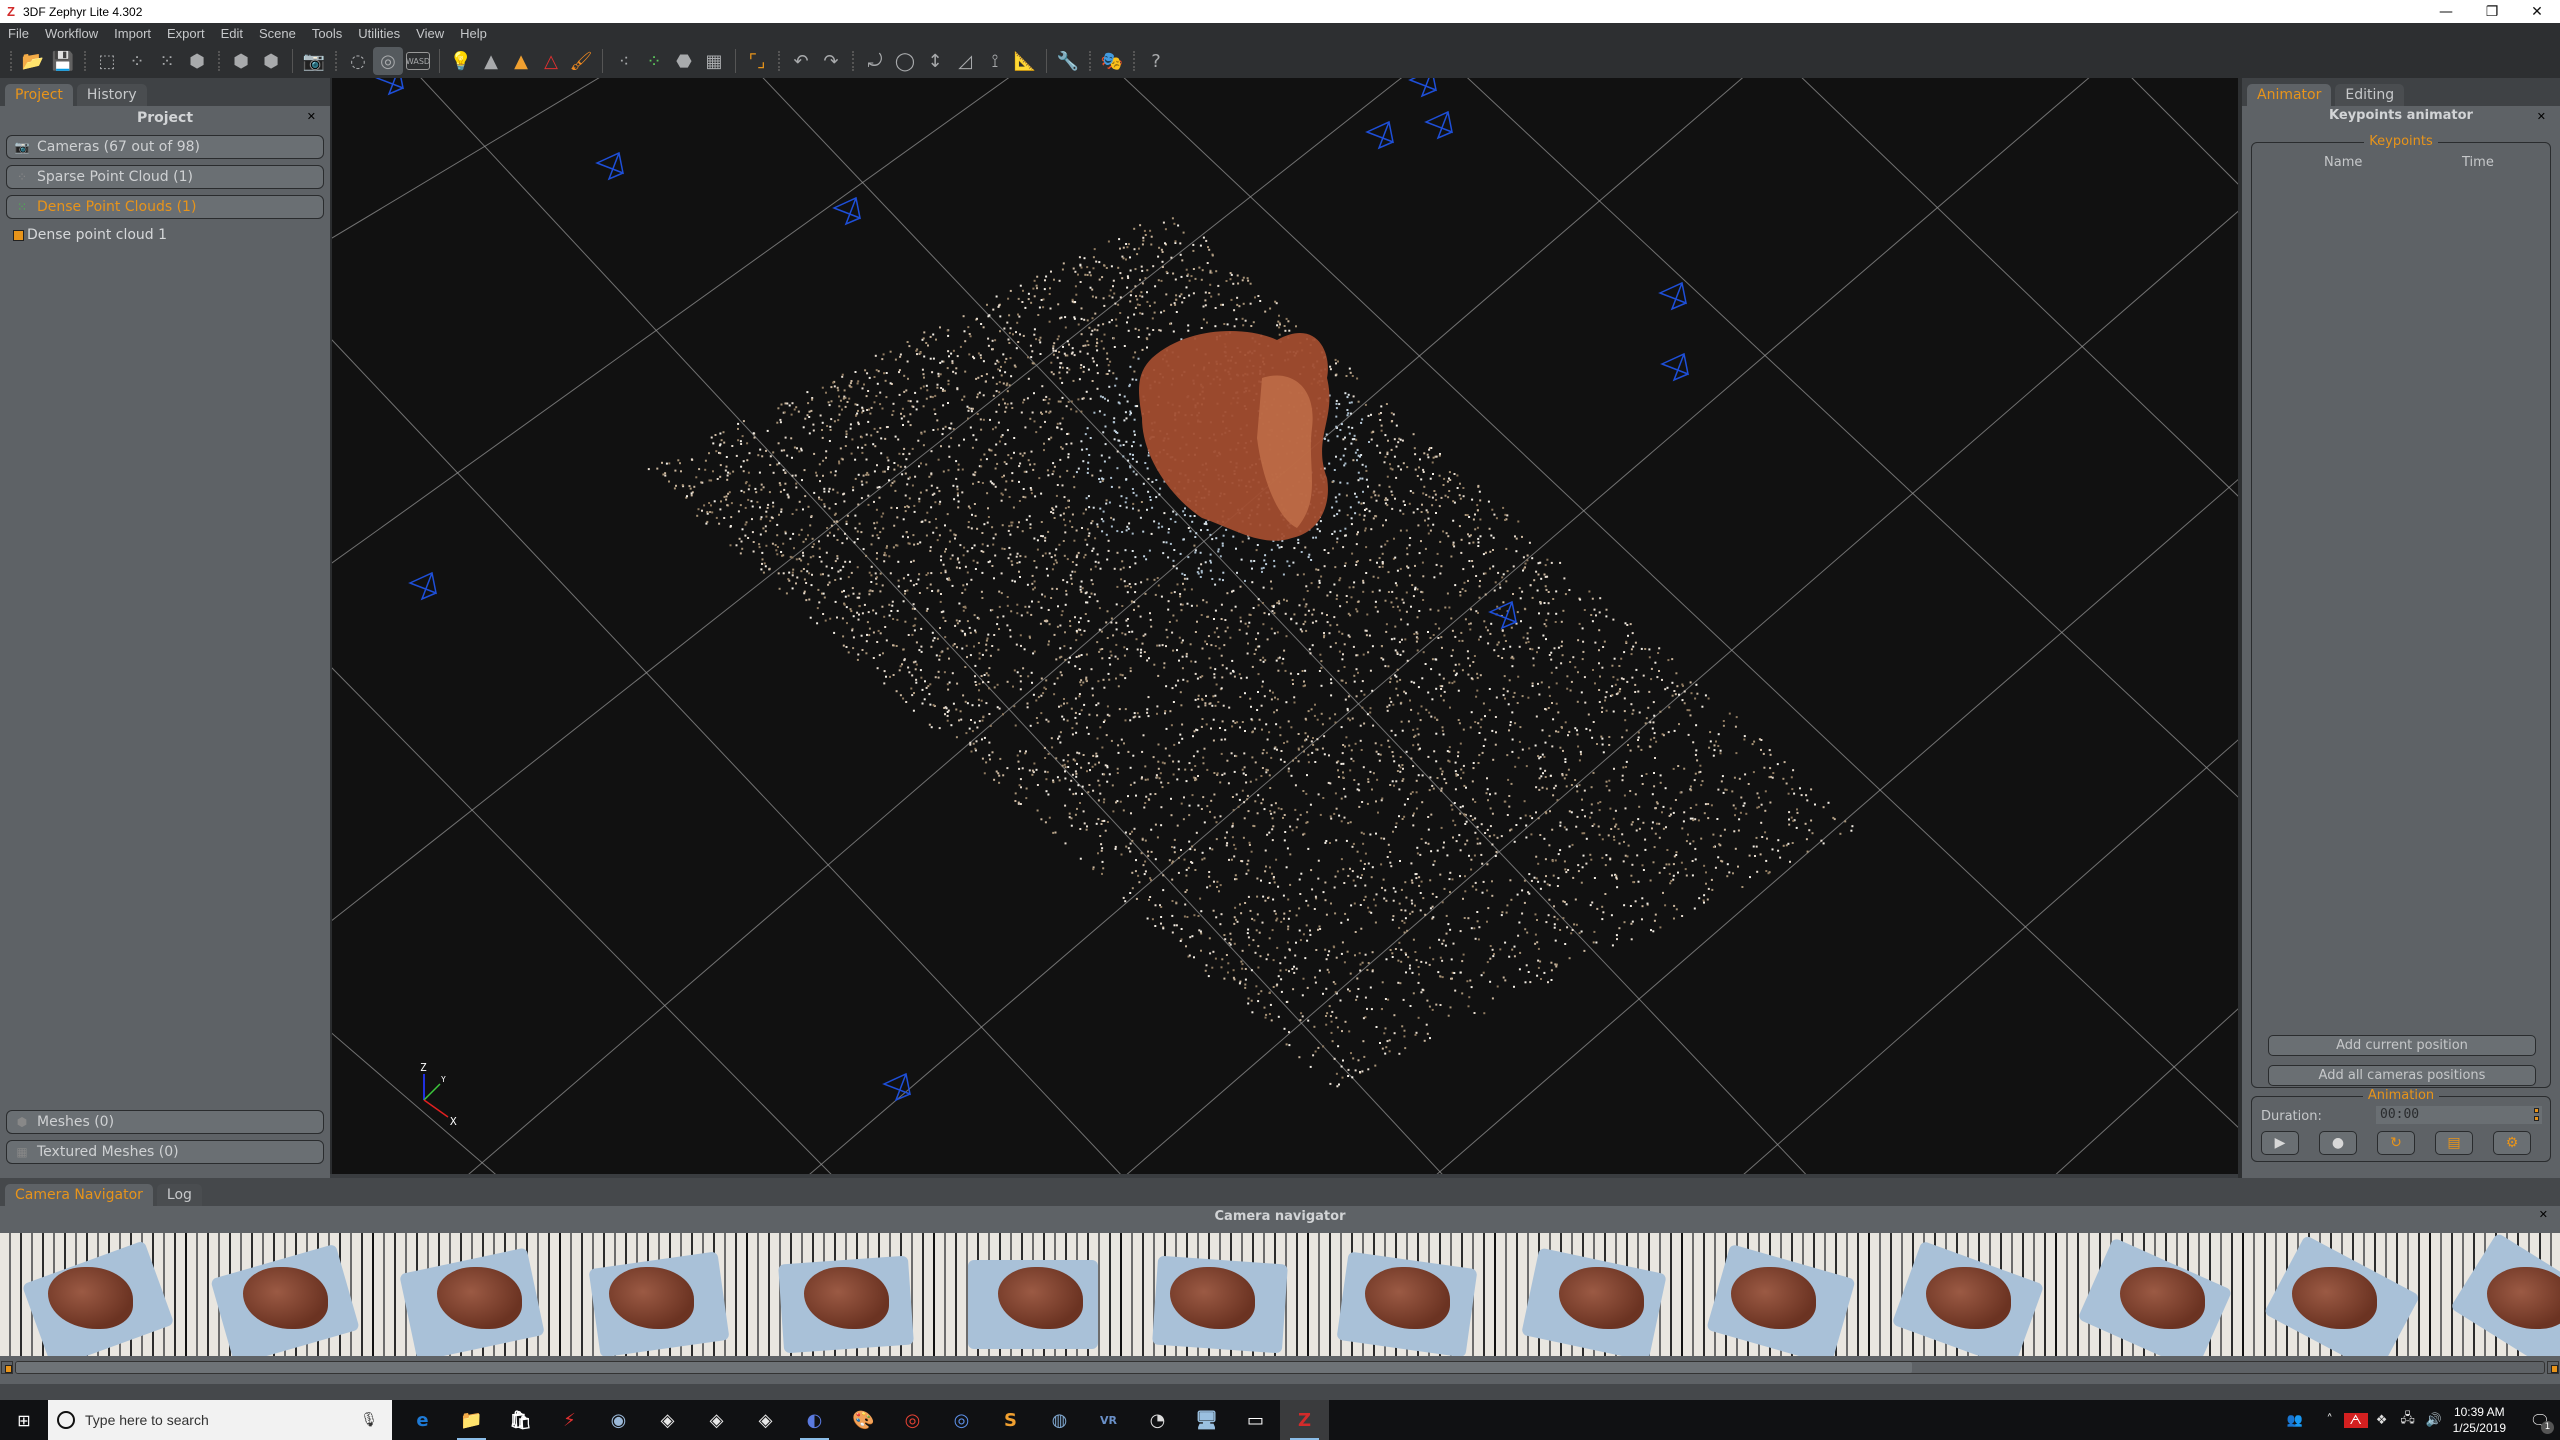 The height and width of the screenshot is (1440, 2560). What do you see at coordinates (2478, 162) in the screenshot?
I see `column-header-time: Time` at bounding box center [2478, 162].